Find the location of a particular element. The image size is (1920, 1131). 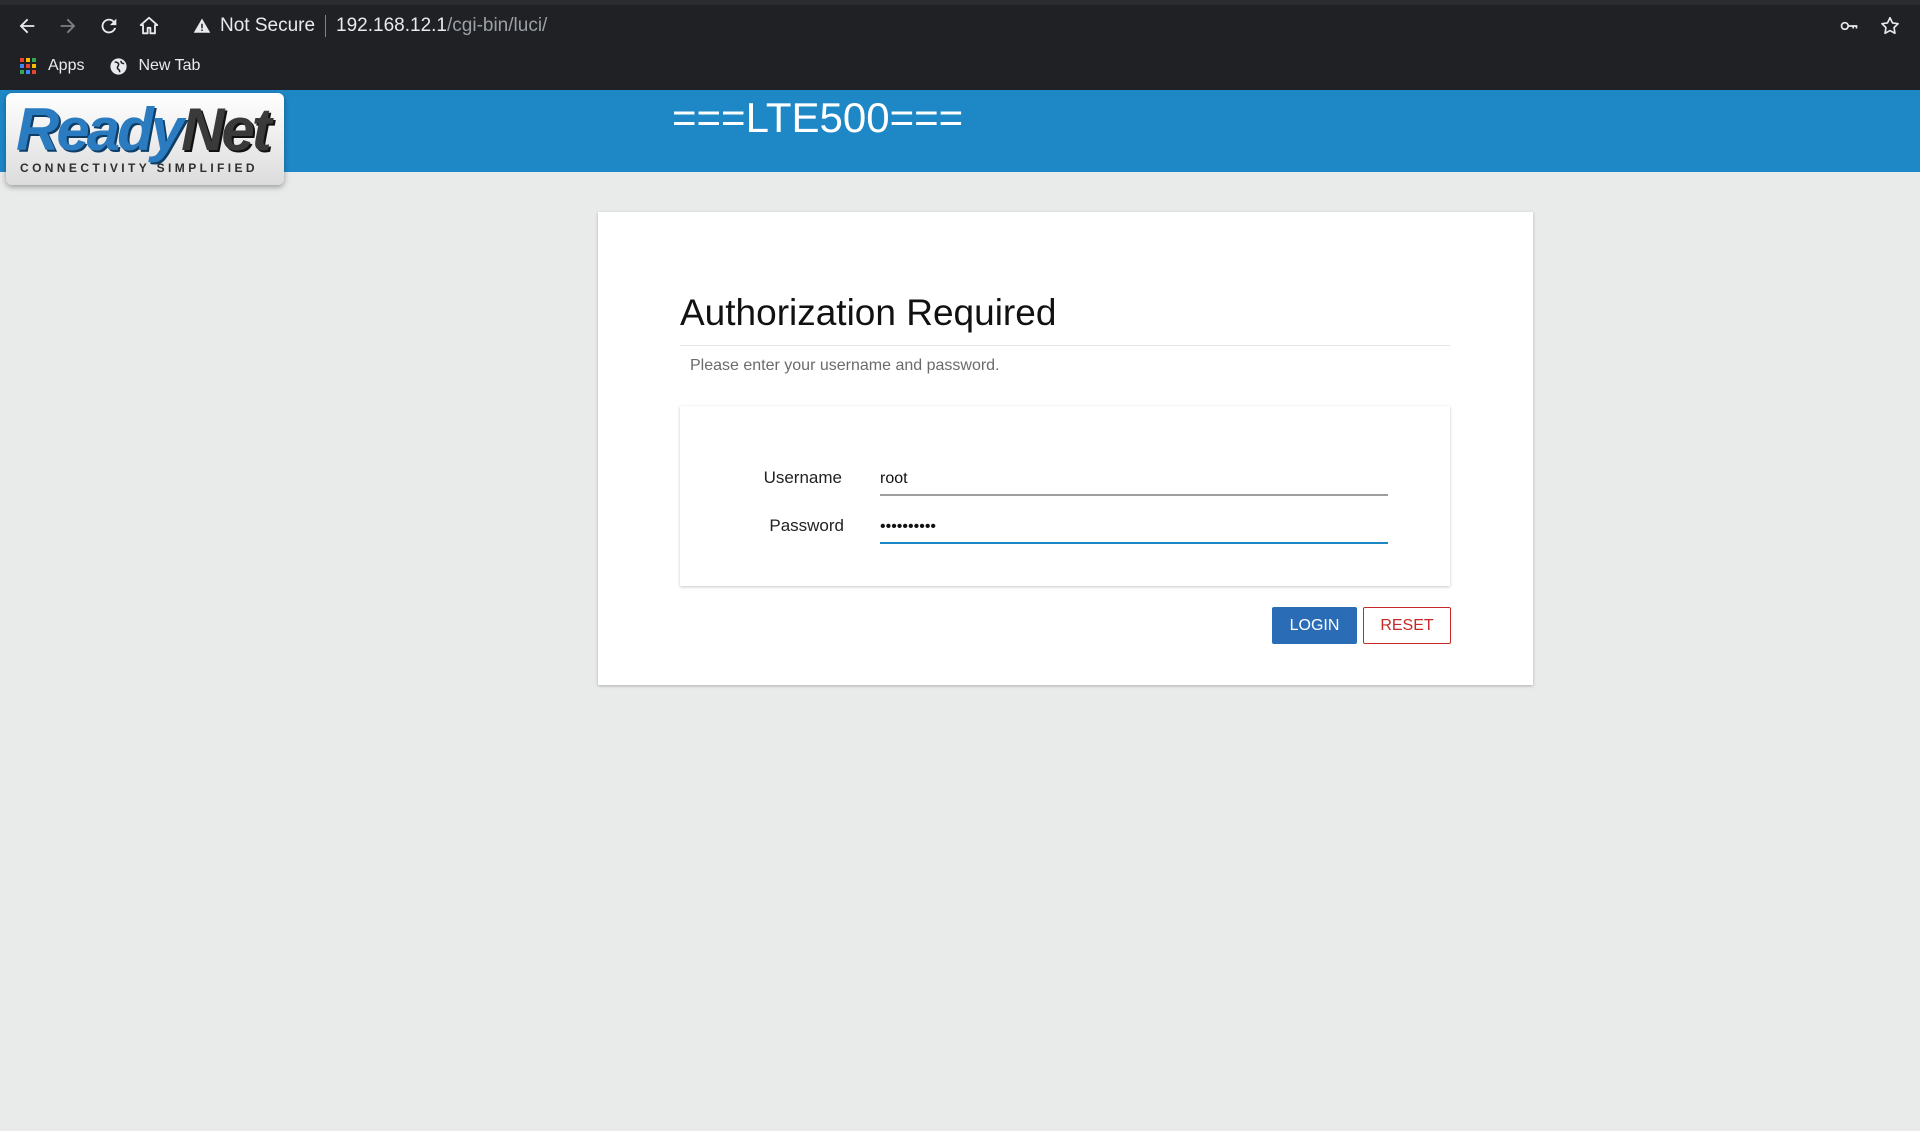

device-title: ===LTE500=== is located at coordinates (818, 117).